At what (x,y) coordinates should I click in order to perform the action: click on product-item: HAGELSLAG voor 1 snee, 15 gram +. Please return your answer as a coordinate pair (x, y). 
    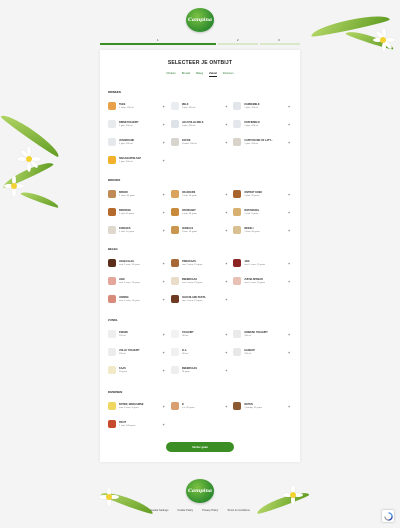
    Looking at the image, I should click on (137, 263).